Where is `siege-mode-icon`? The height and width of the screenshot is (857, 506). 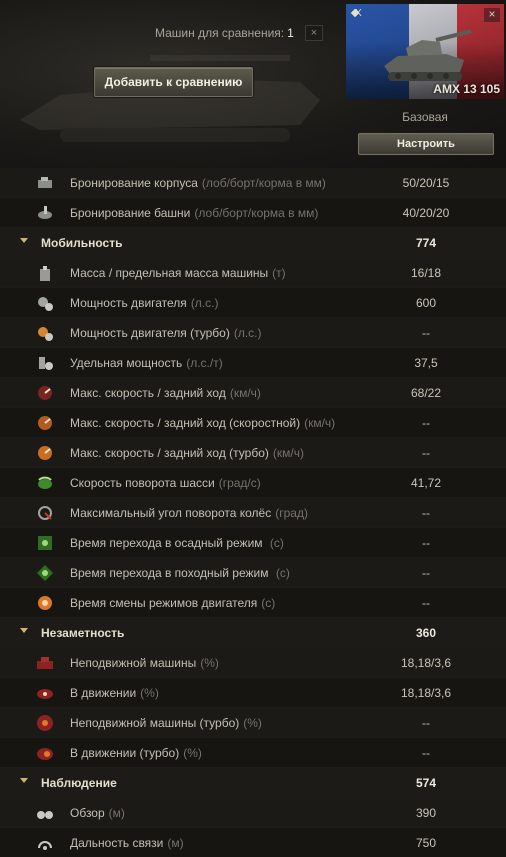 siege-mode-icon is located at coordinates (45, 543).